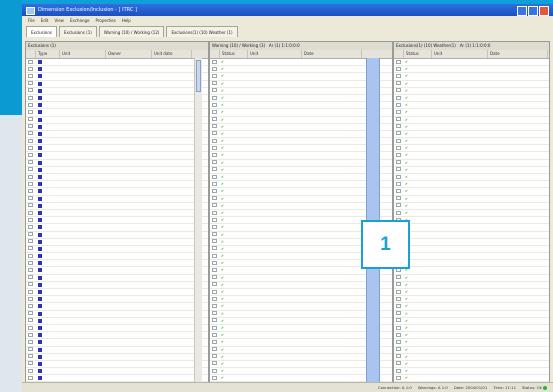 The height and width of the screenshot is (392, 553). I want to click on menu-edit: Edit, so click(45, 21).